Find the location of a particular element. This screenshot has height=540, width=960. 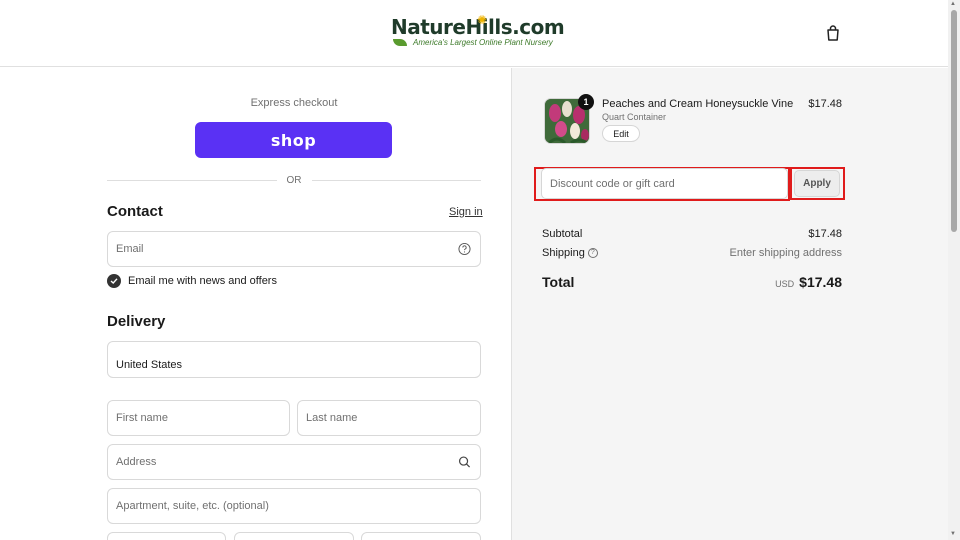

shopping-bag-icon is located at coordinates (833, 33).